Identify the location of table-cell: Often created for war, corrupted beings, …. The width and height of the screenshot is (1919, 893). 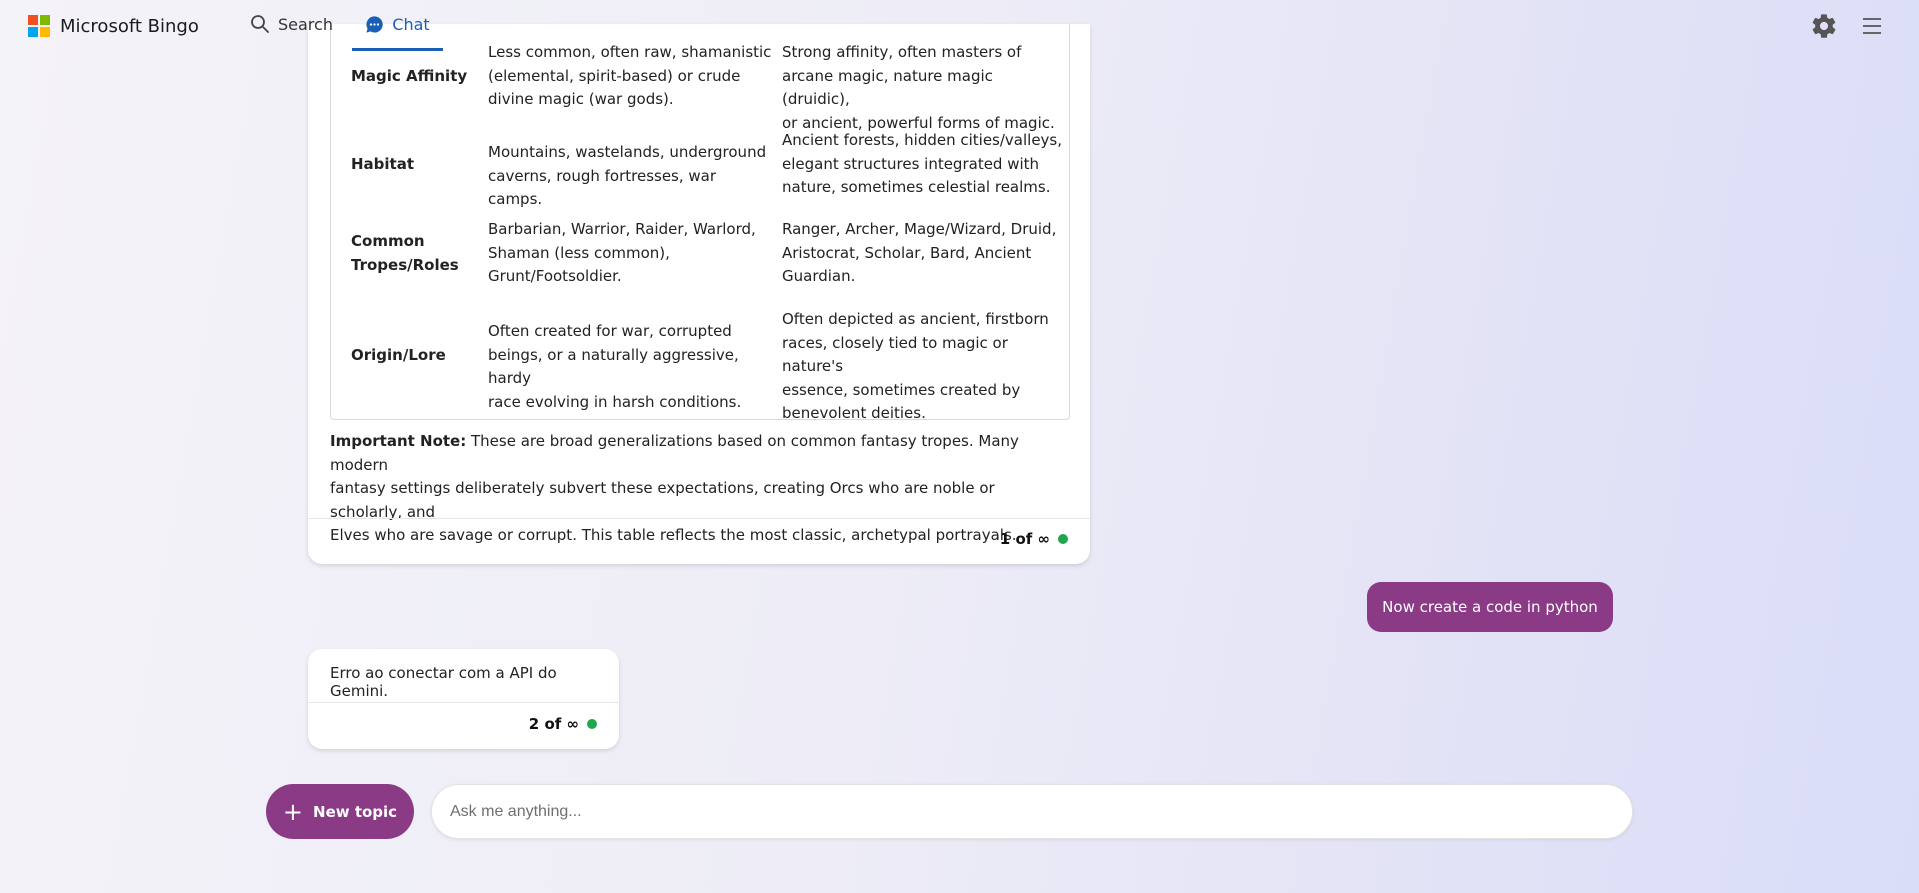
(615, 366).